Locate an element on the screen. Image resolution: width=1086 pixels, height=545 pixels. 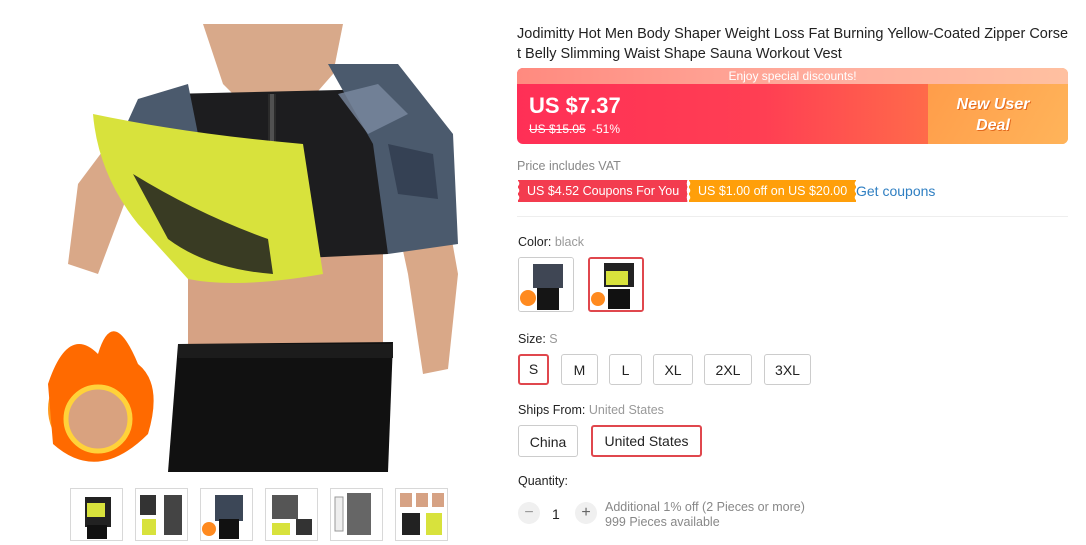
ships-from-value: United States is located at coordinates (626, 410).